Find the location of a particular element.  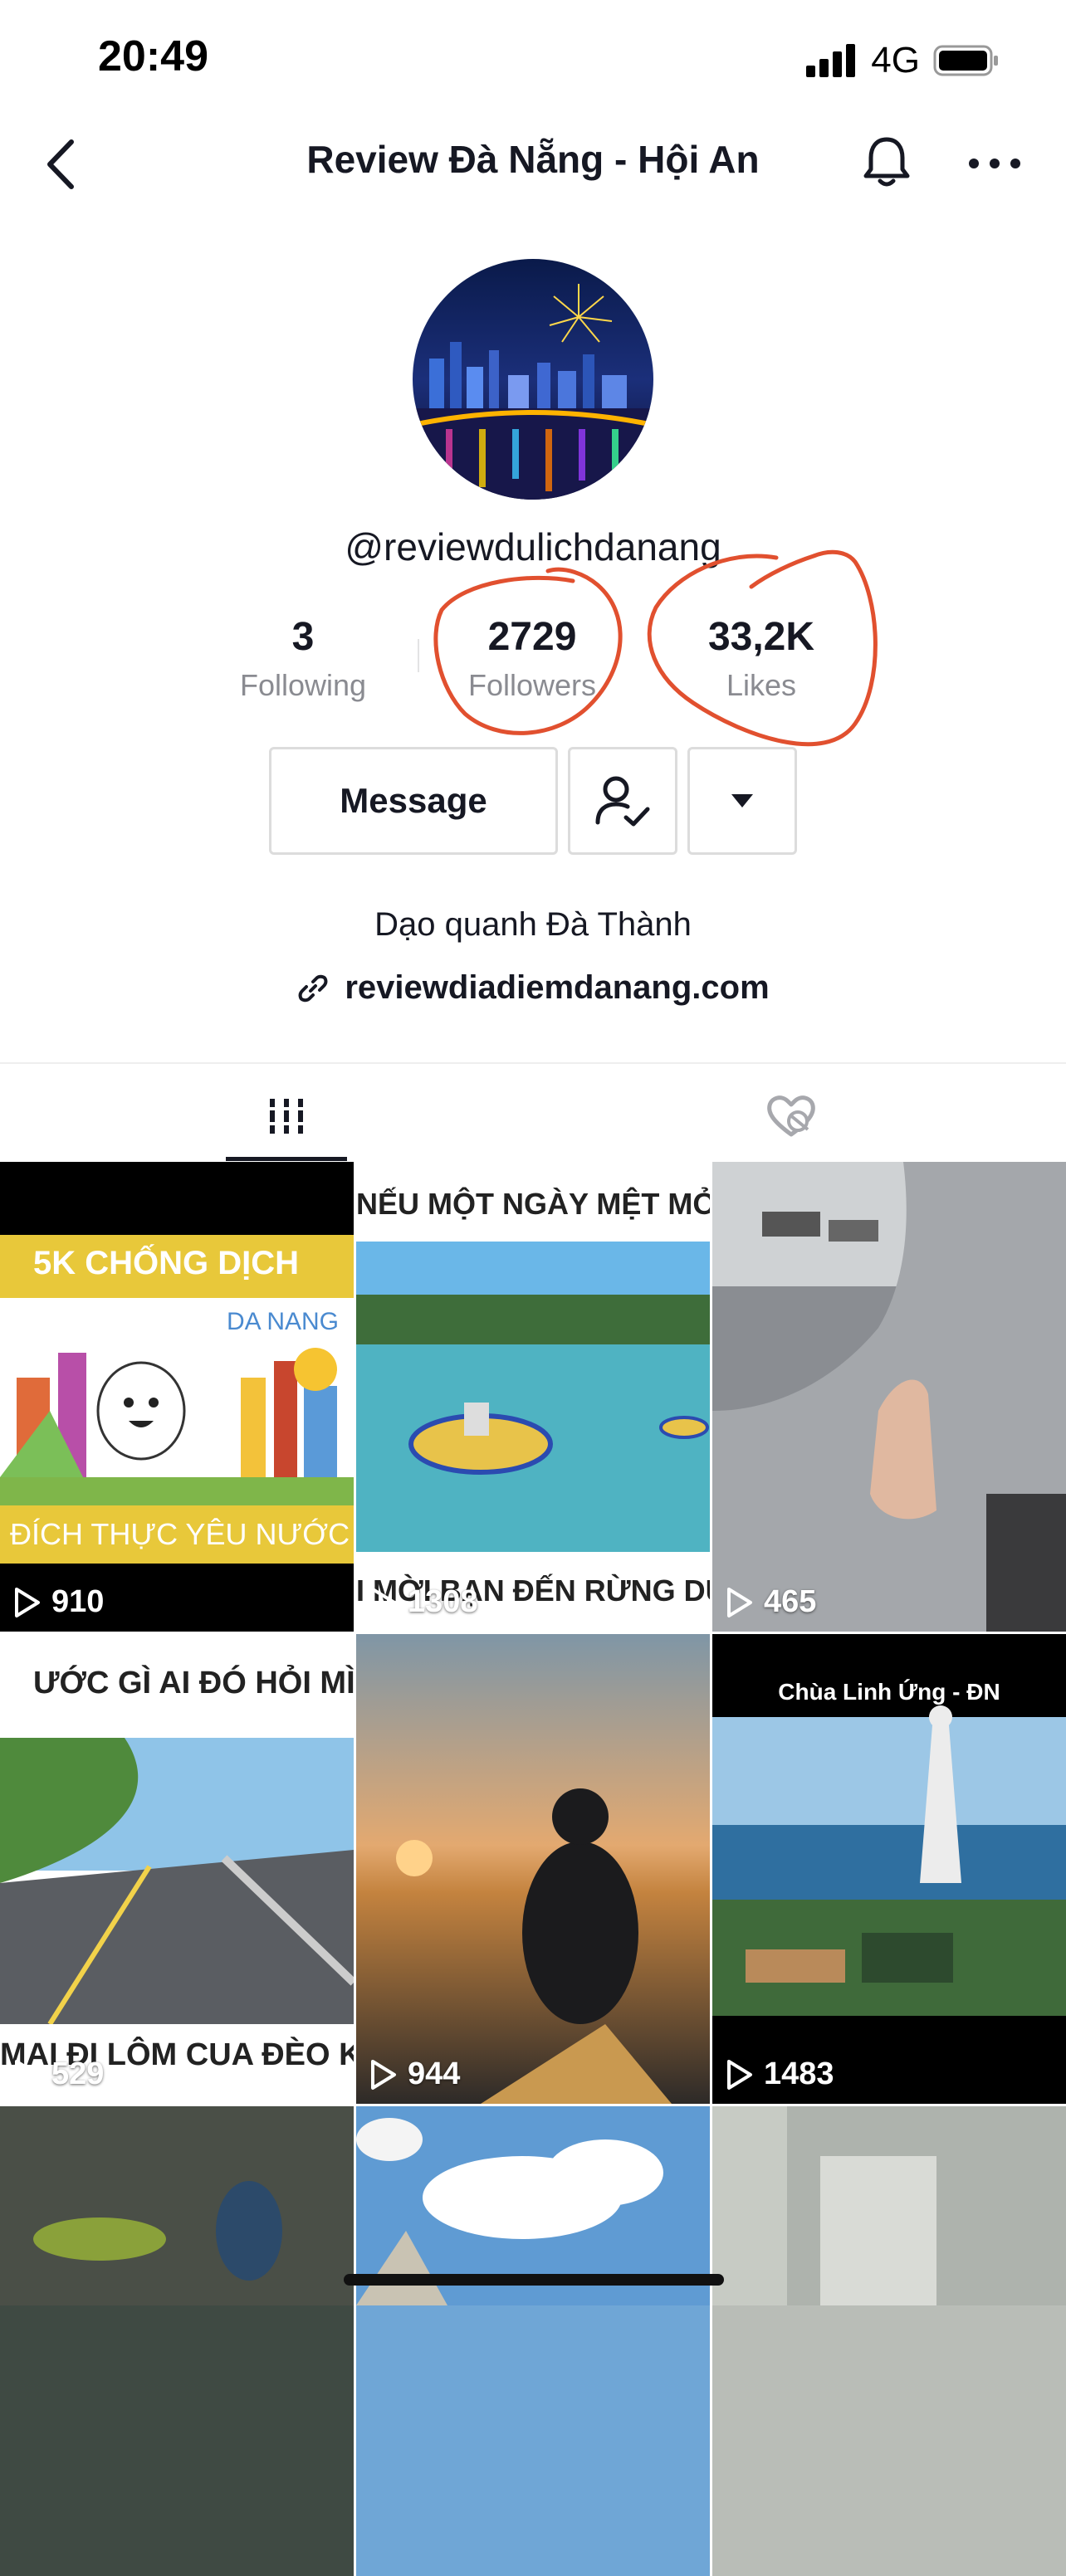

notification-button is located at coordinates (887, 162).